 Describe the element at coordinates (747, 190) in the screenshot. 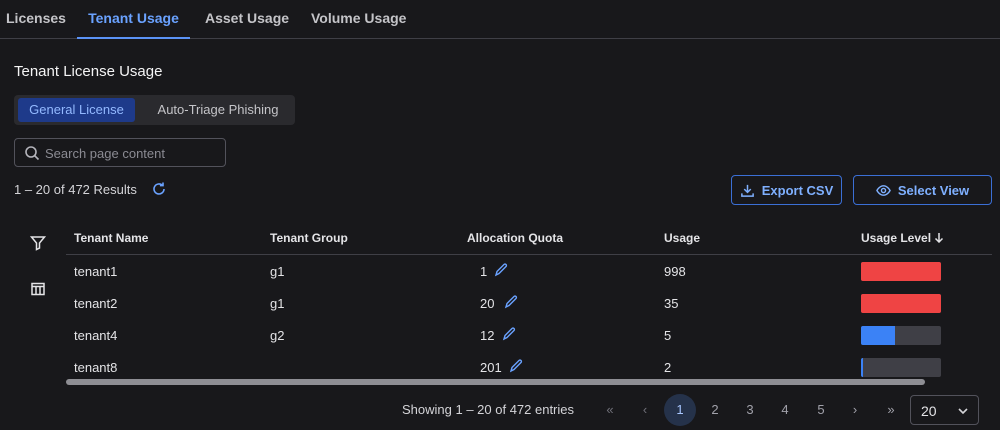

I see `download-icon` at that location.